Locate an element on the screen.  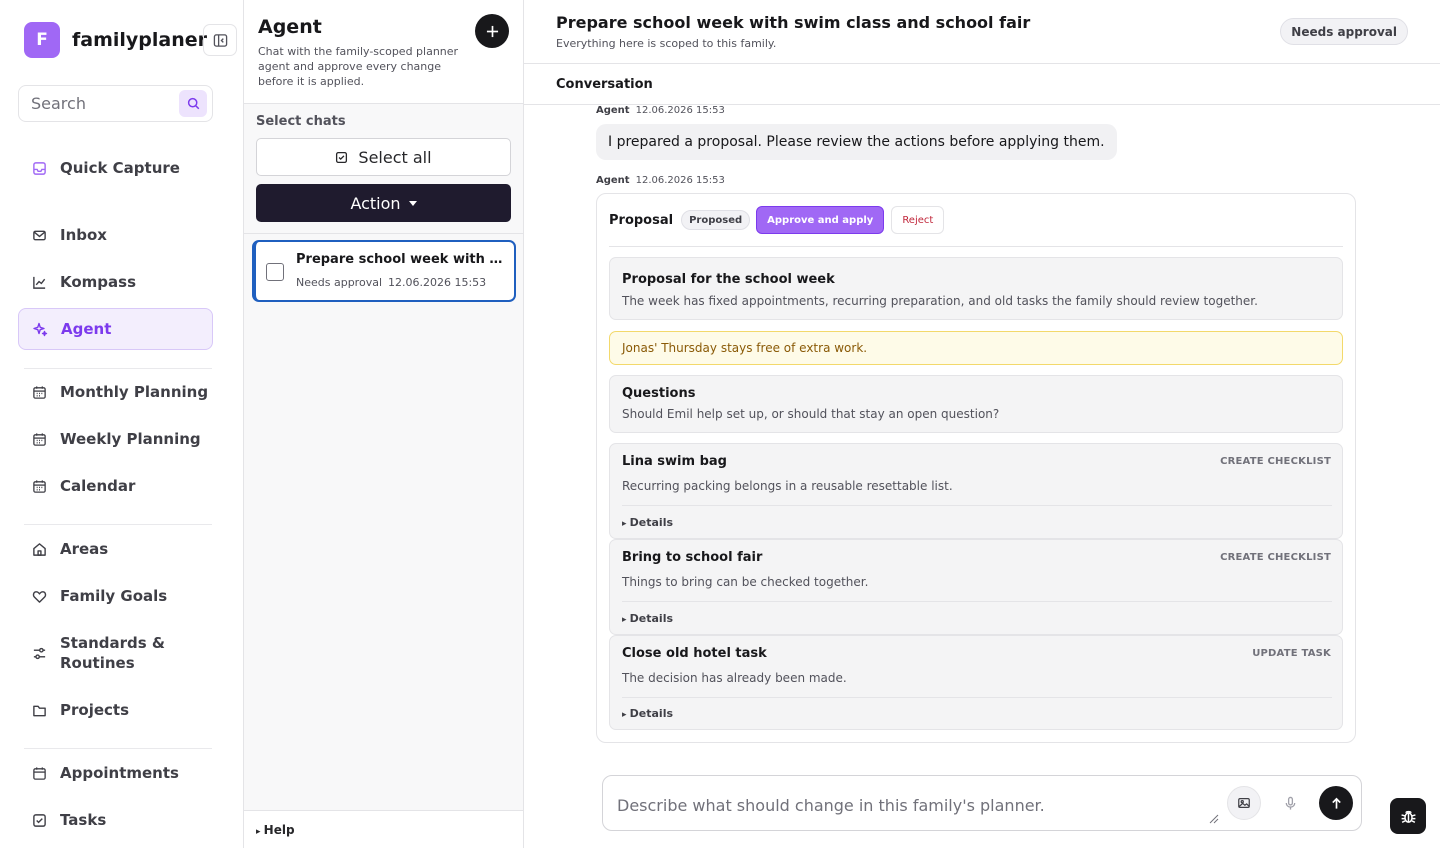
sliders-icon is located at coordinates (39, 653).